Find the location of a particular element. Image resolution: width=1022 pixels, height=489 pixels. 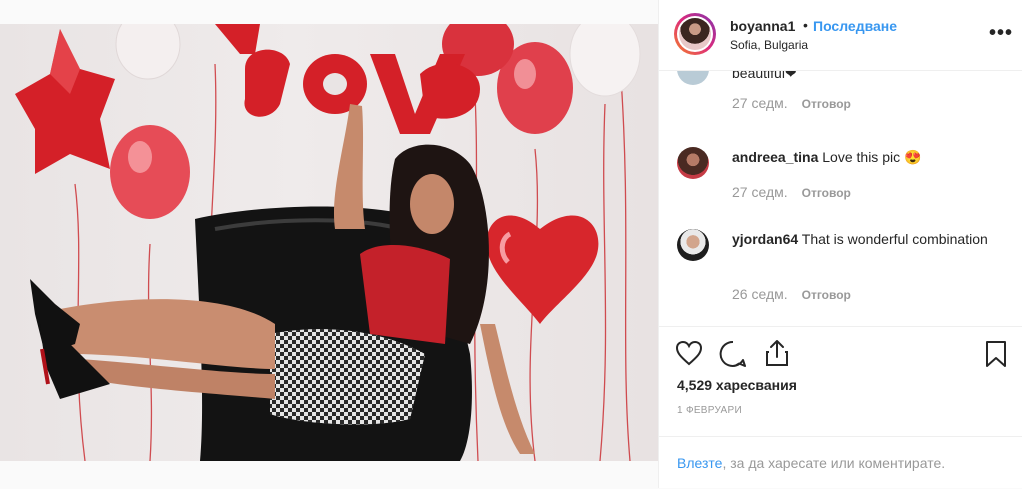

avatar-frame is located at coordinates (695, 34).